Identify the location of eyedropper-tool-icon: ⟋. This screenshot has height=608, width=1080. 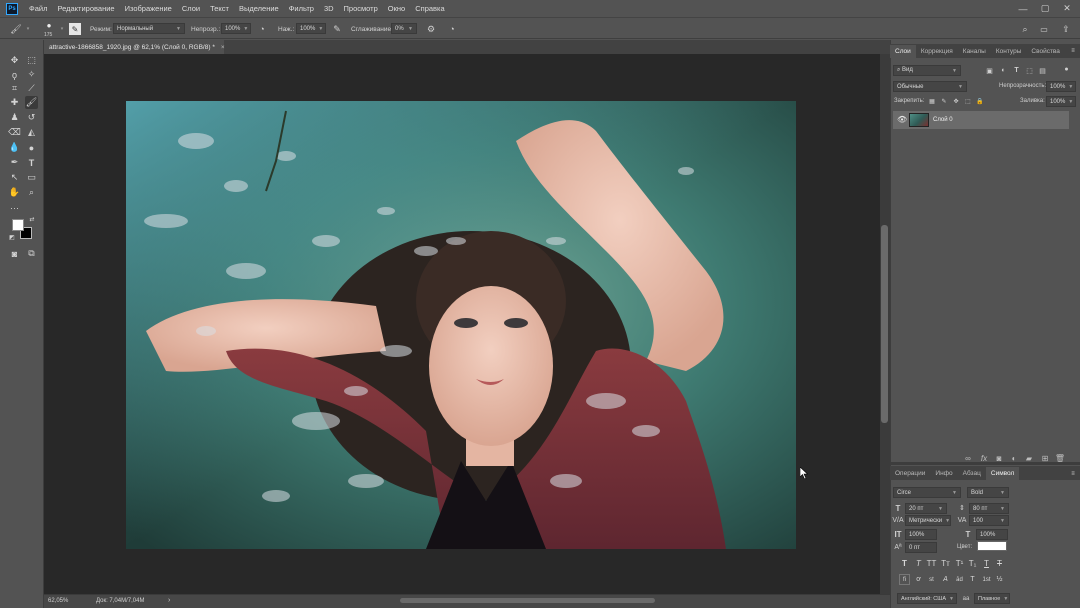
(31, 88).